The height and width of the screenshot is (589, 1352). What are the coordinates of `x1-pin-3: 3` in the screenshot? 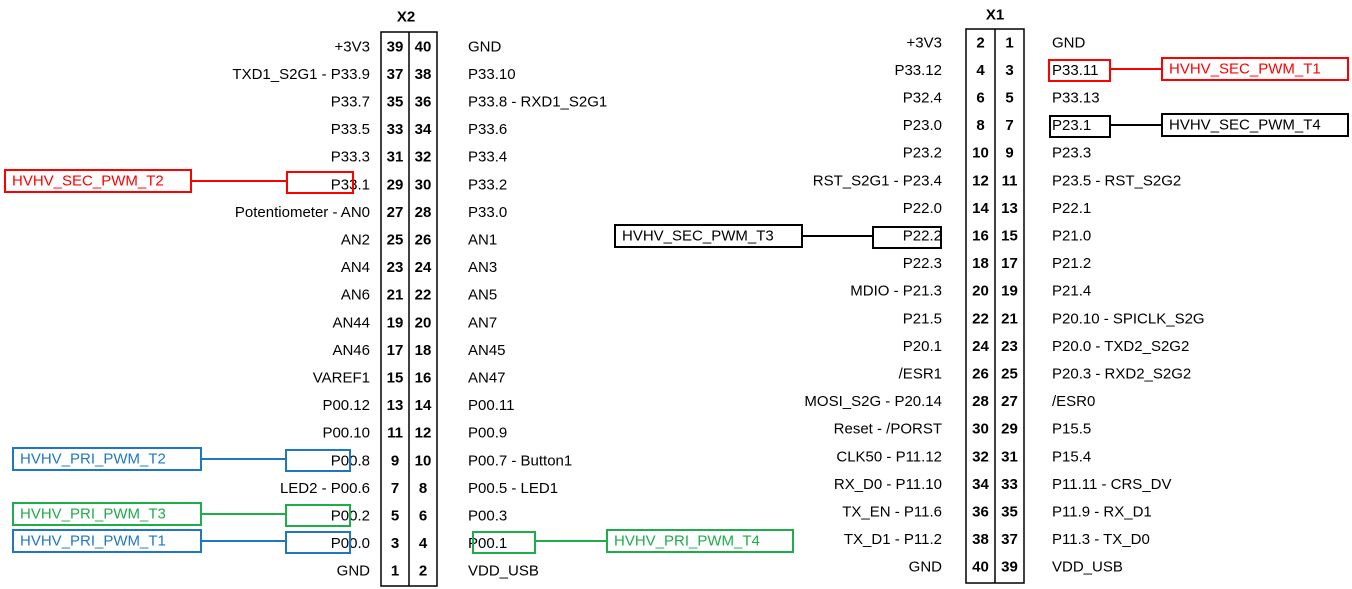 It's located at (1009, 70).